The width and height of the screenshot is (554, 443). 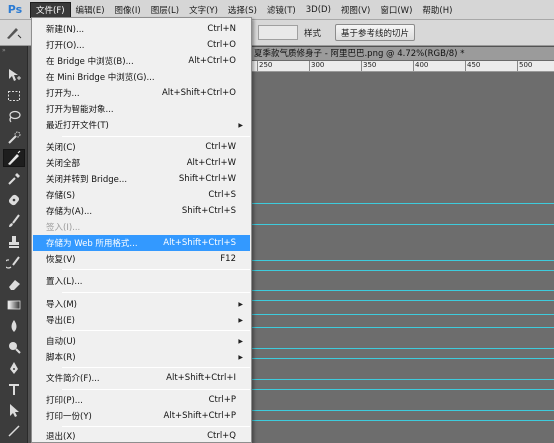 I want to click on guide-based-slices-button: 基于参考线的切片, so click(x=375, y=32).